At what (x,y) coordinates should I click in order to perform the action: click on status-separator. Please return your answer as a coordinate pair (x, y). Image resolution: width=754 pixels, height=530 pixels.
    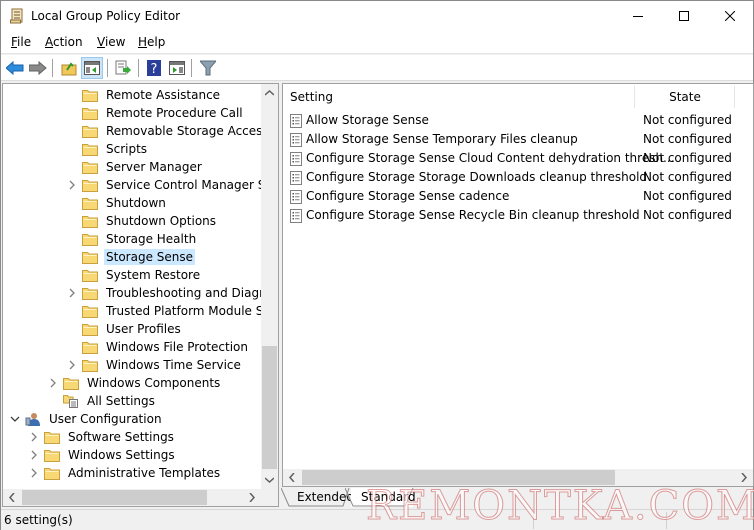
    Looking at the image, I should click on (666, 520).